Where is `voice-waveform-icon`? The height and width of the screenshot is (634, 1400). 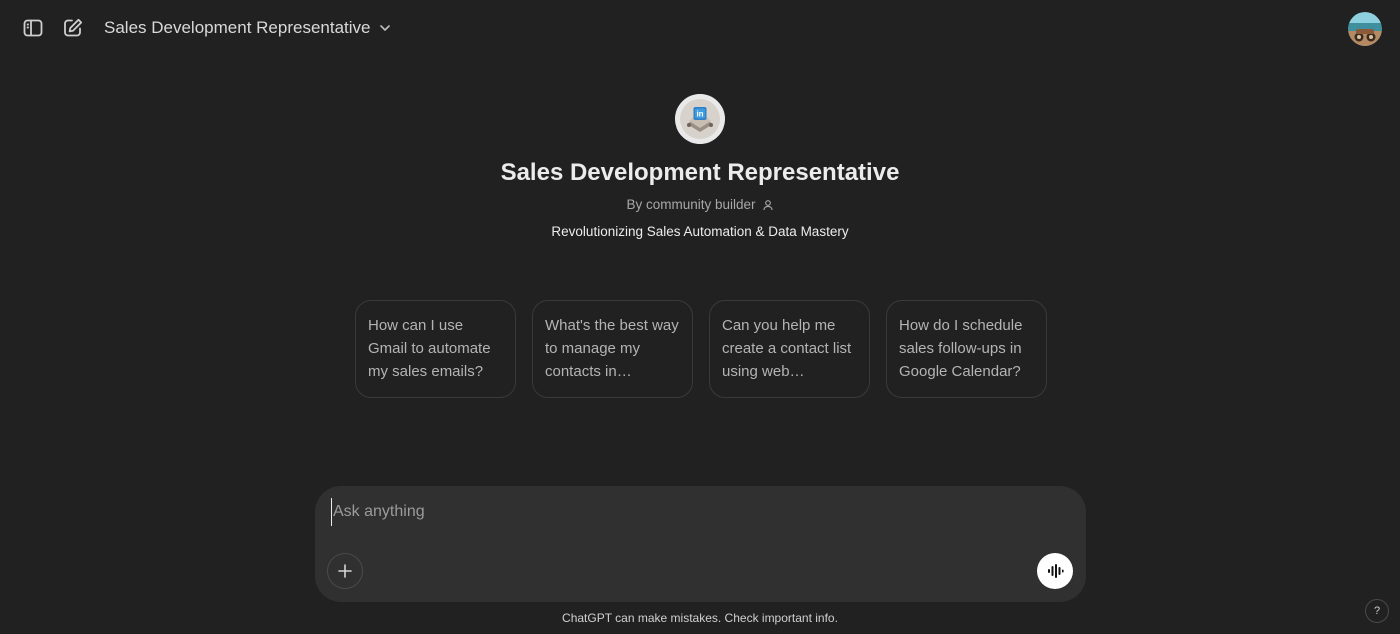
voice-waveform-icon is located at coordinates (1056, 571).